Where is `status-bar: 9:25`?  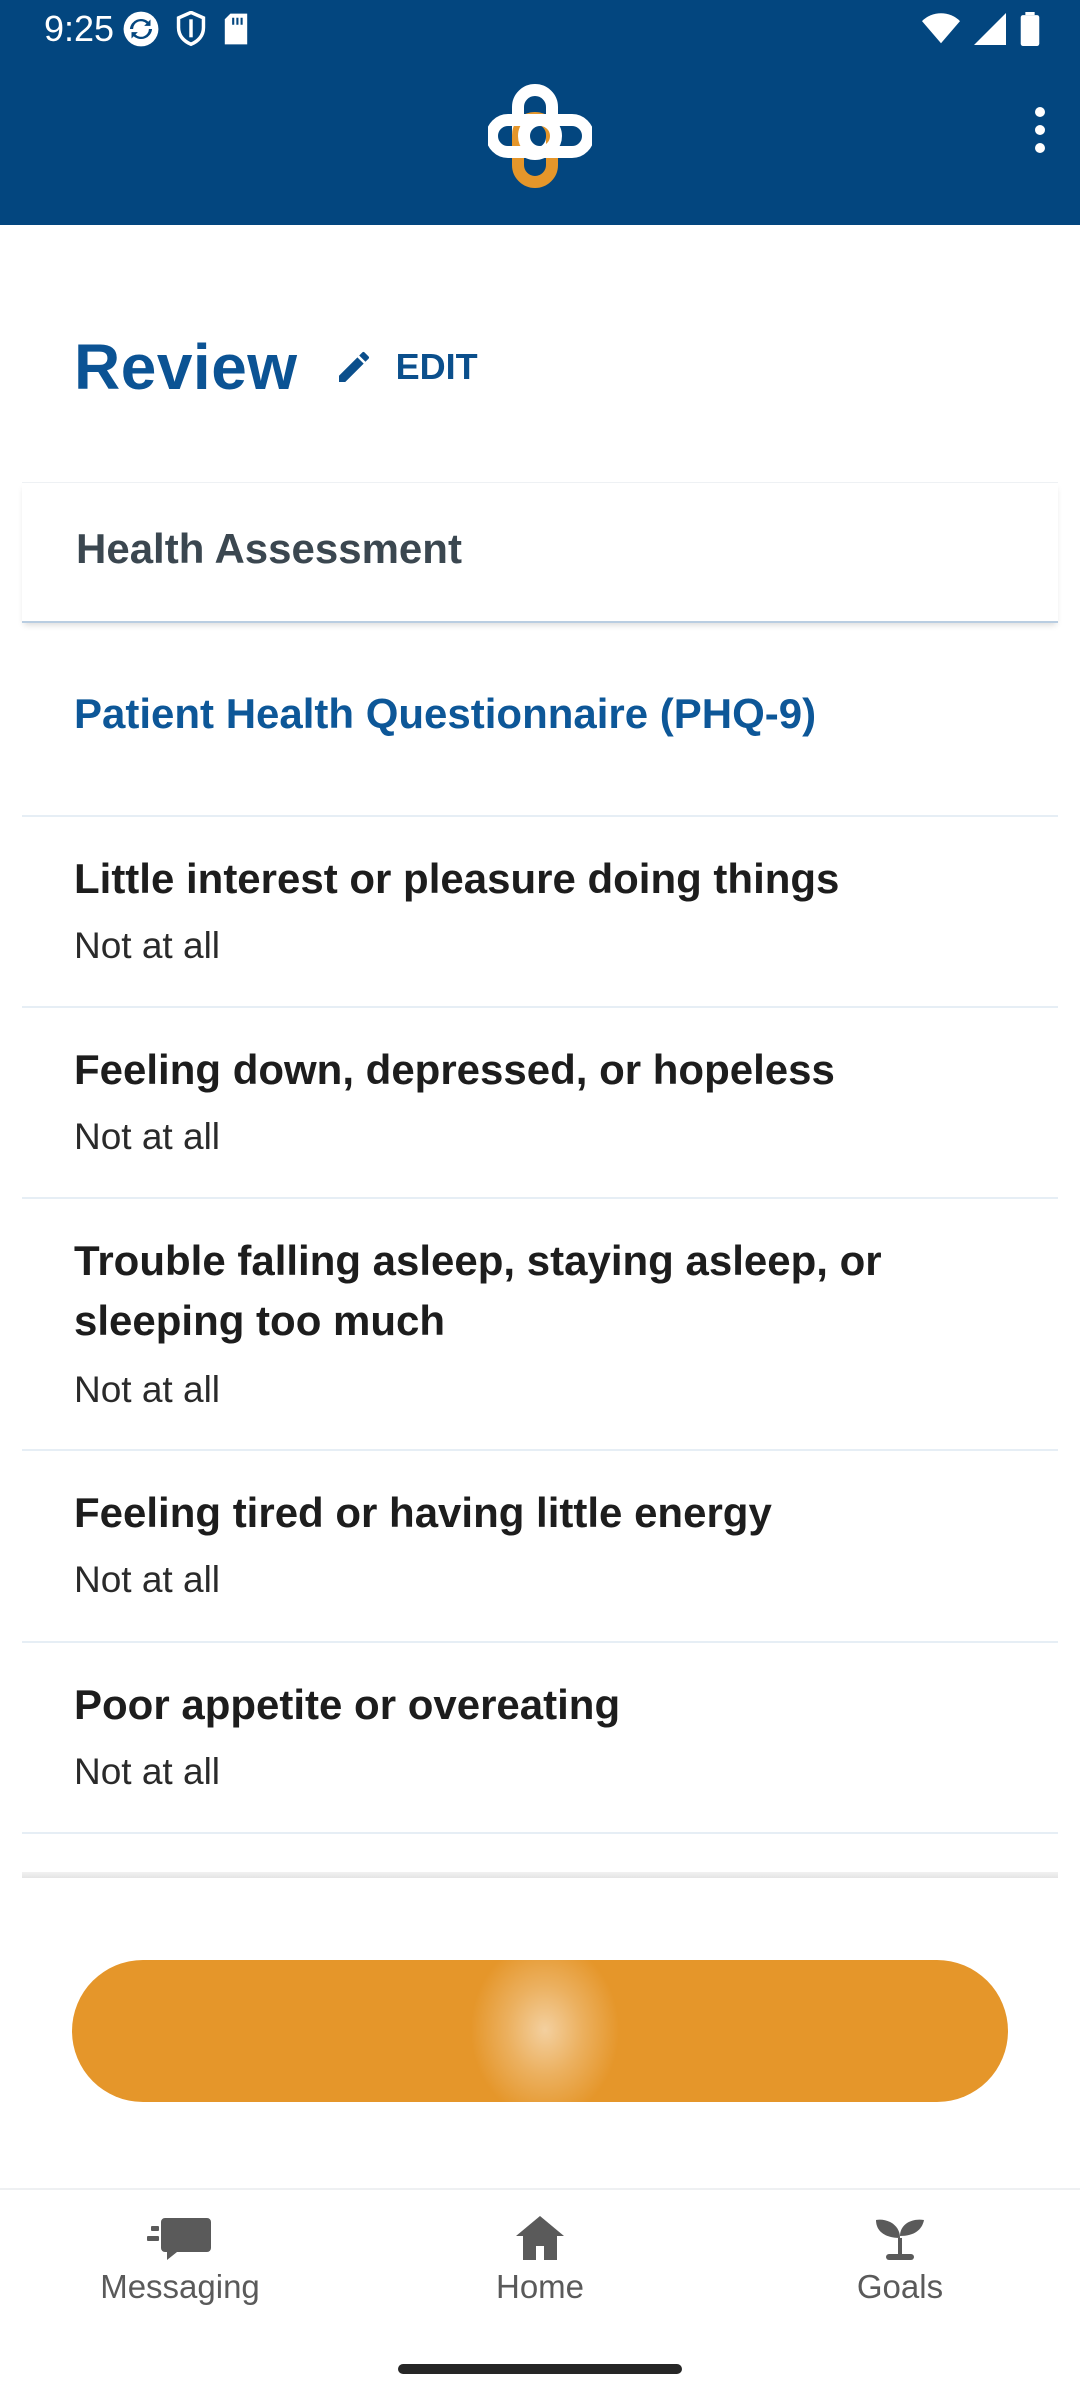
status-bar: 9:25 is located at coordinates (540, 31).